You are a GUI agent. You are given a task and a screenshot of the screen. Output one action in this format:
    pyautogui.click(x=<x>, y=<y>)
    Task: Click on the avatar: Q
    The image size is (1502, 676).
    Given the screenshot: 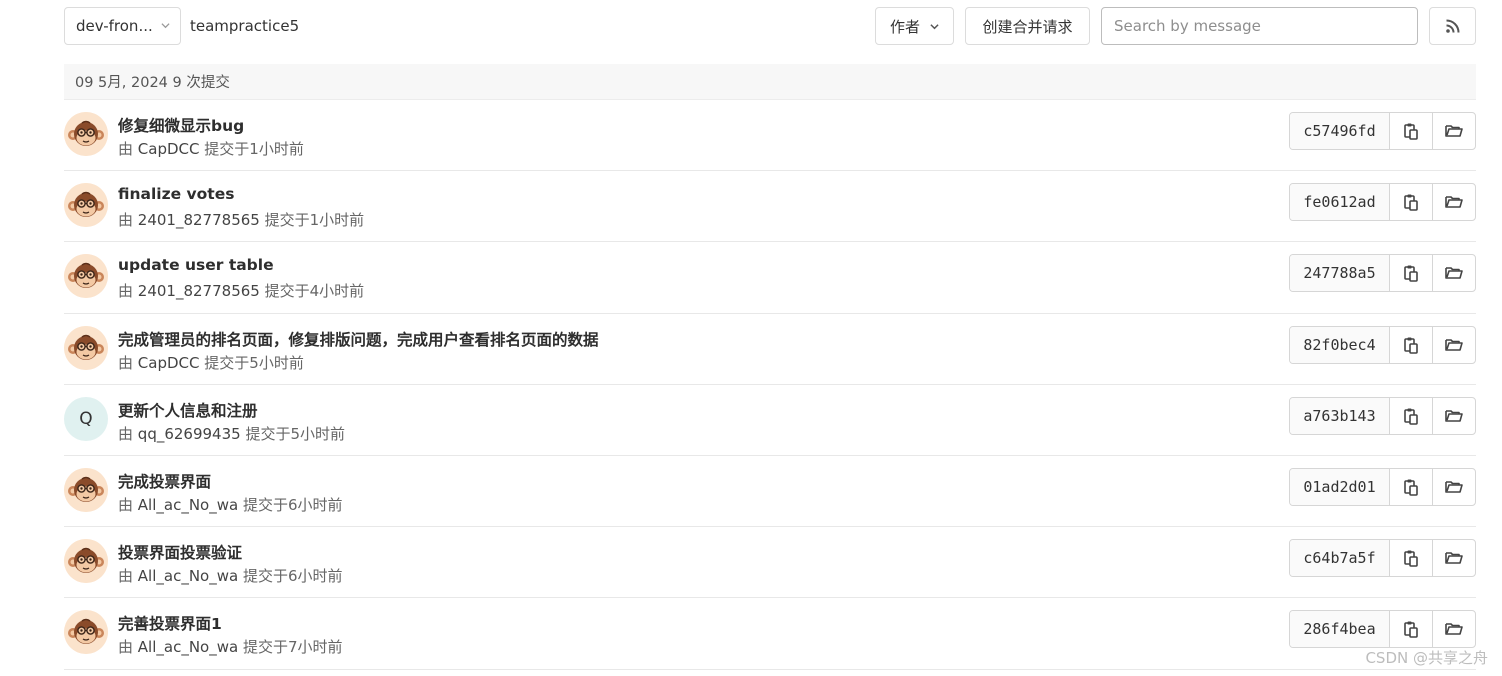 What is the action you would take?
    pyautogui.click(x=86, y=418)
    